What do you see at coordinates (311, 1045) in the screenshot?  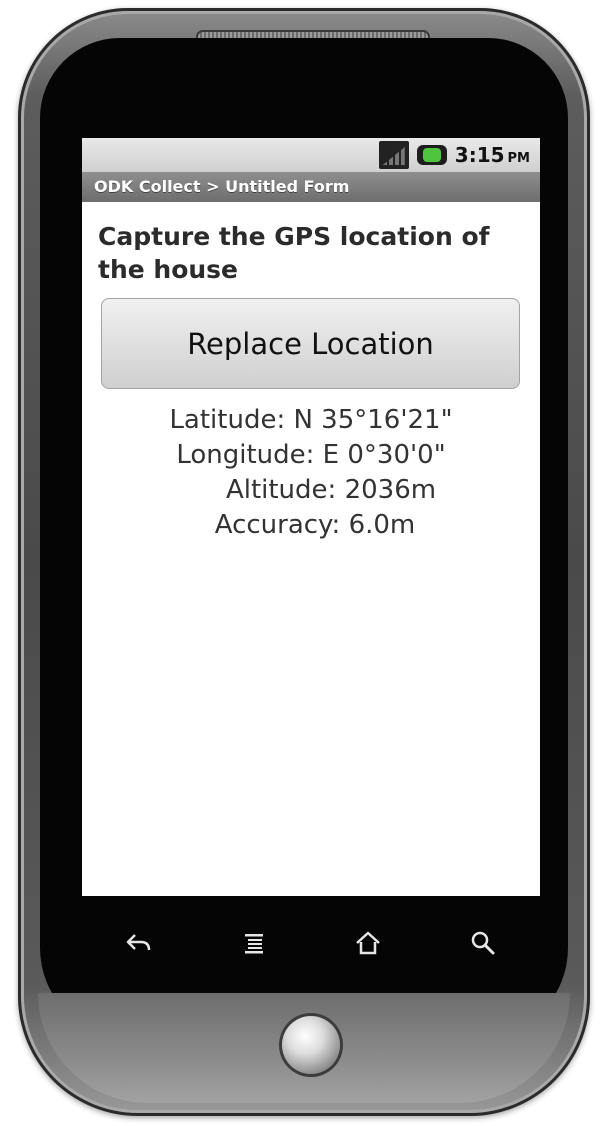 I see `trackball` at bounding box center [311, 1045].